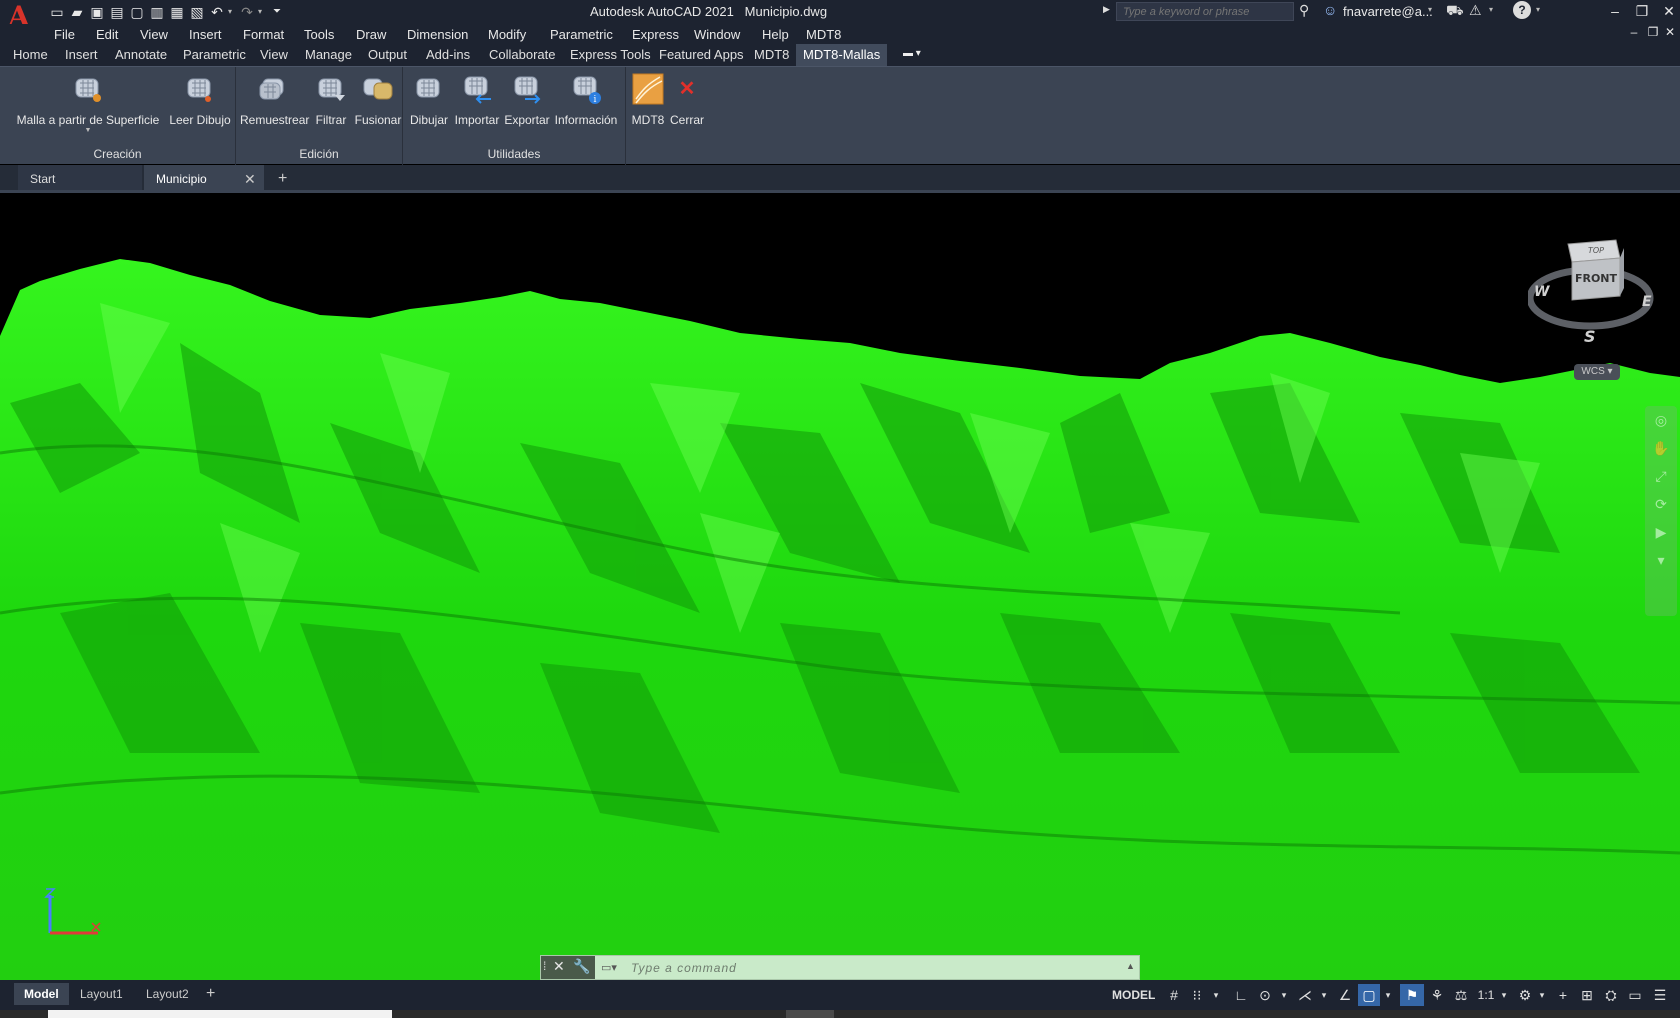 This screenshot has height=1018, width=1680. I want to click on snap-dropdown-icon: ▾, so click(1216, 995).